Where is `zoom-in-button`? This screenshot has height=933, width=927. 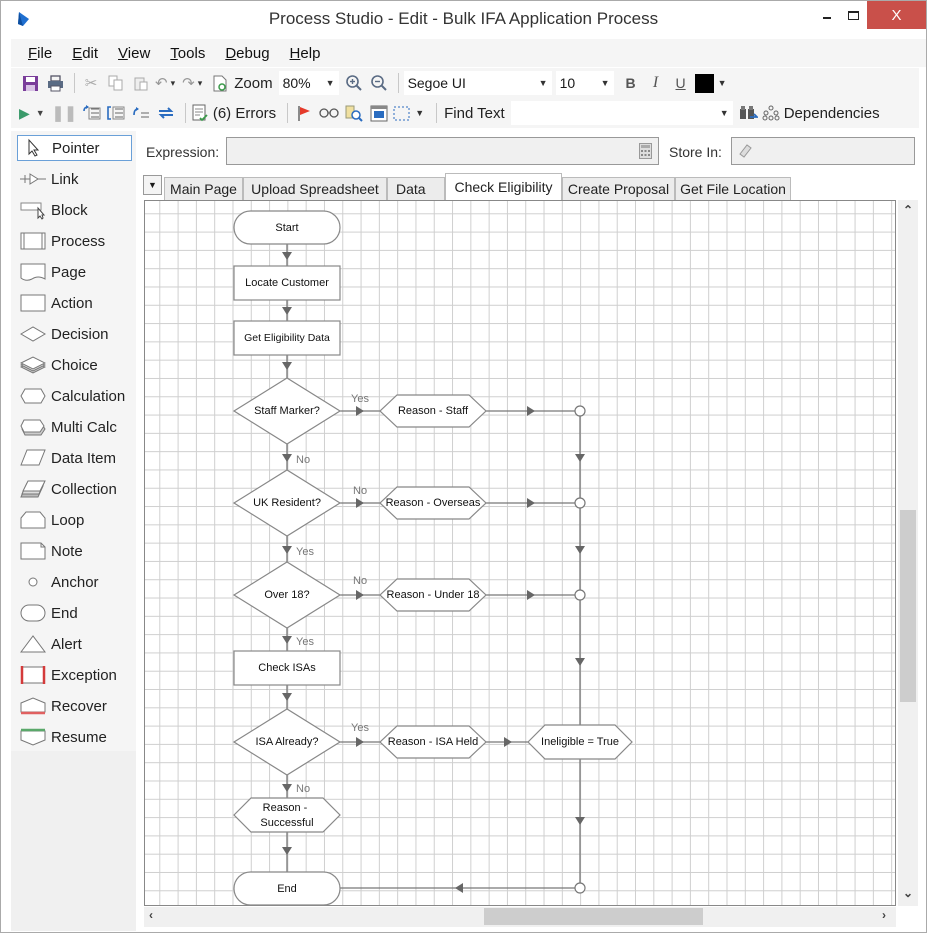
zoom-in-button is located at coordinates (354, 83).